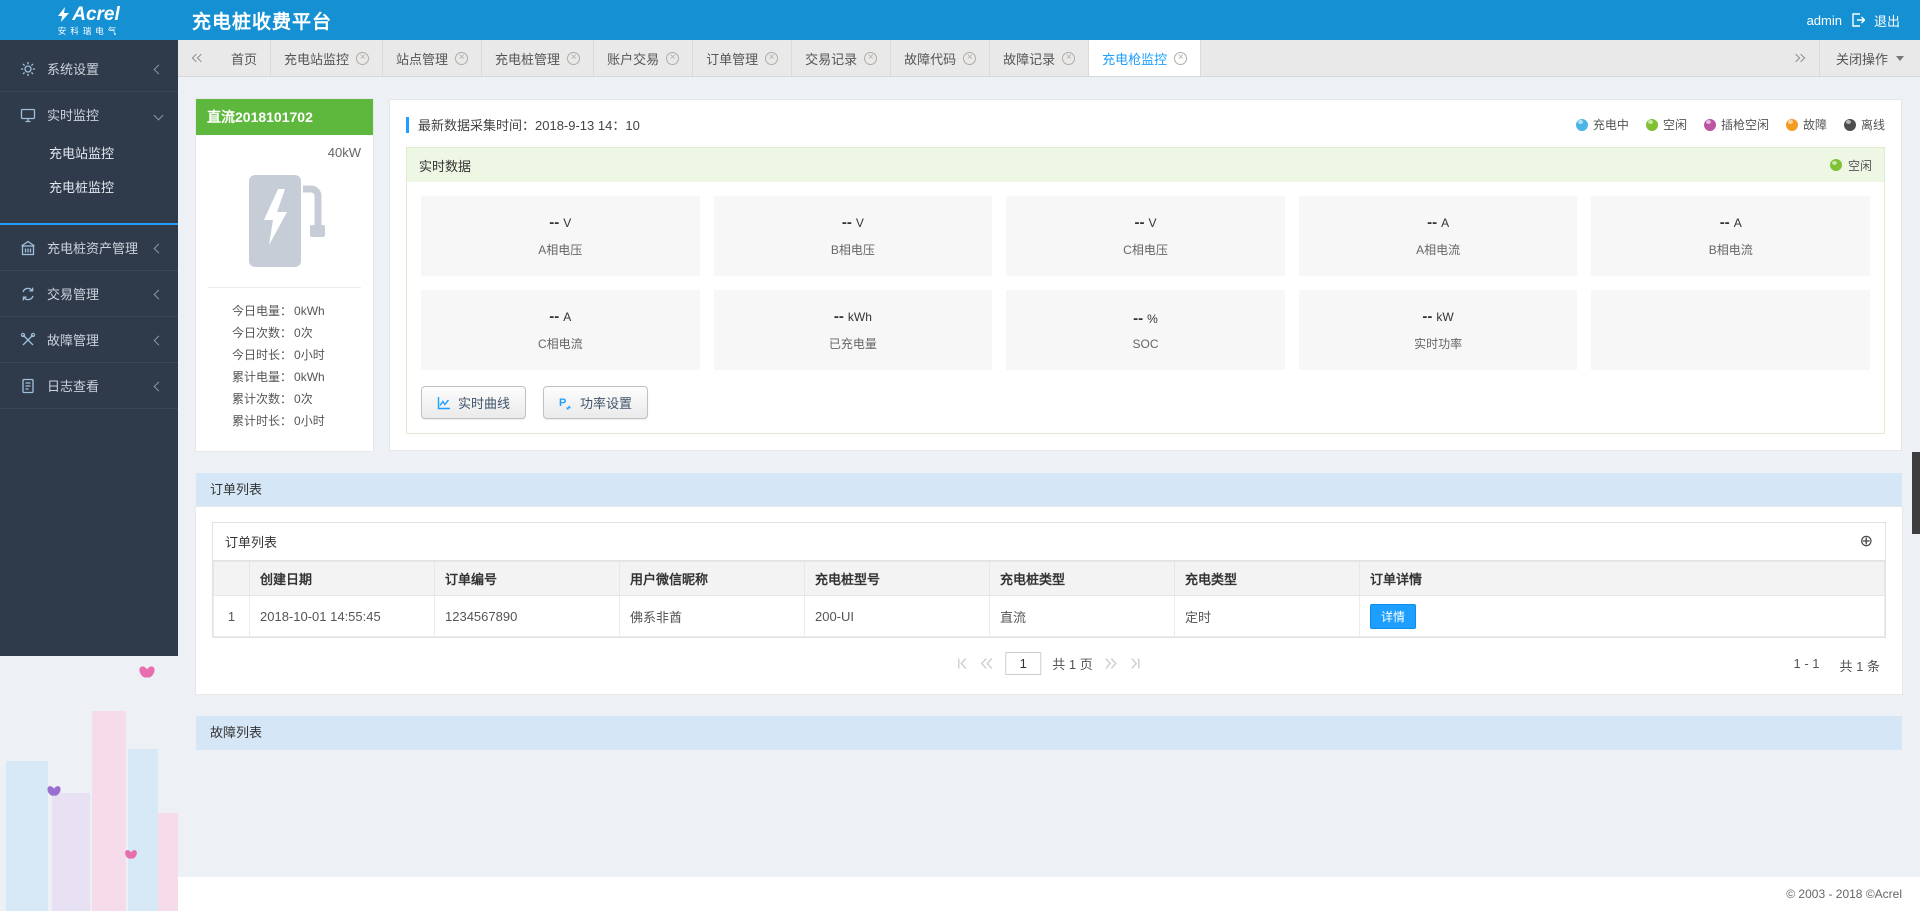  Describe the element at coordinates (1438, 236) in the screenshot. I see `metric-current-a: -- A A相电流` at that location.